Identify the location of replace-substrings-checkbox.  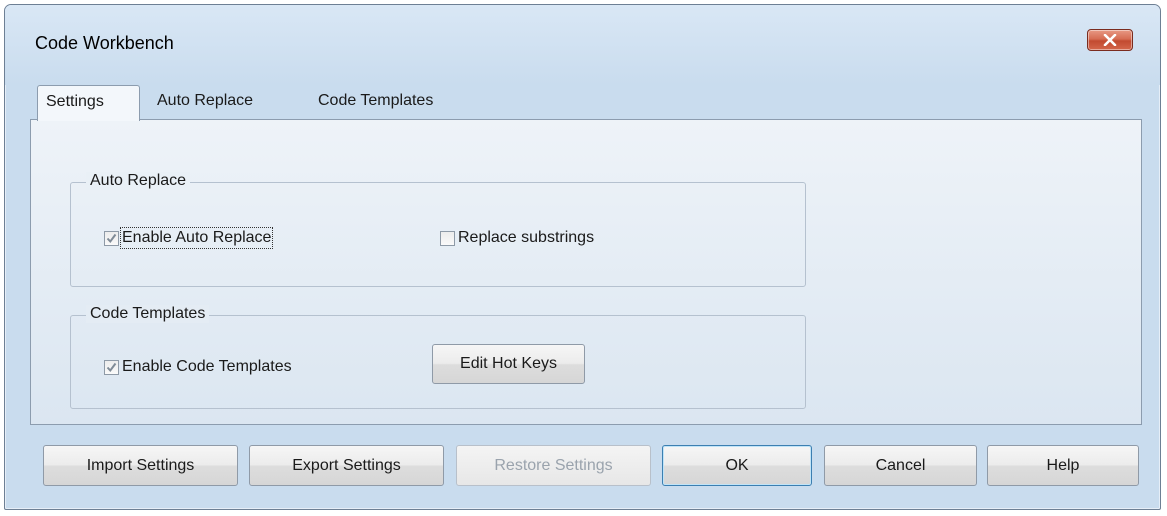
(447, 238).